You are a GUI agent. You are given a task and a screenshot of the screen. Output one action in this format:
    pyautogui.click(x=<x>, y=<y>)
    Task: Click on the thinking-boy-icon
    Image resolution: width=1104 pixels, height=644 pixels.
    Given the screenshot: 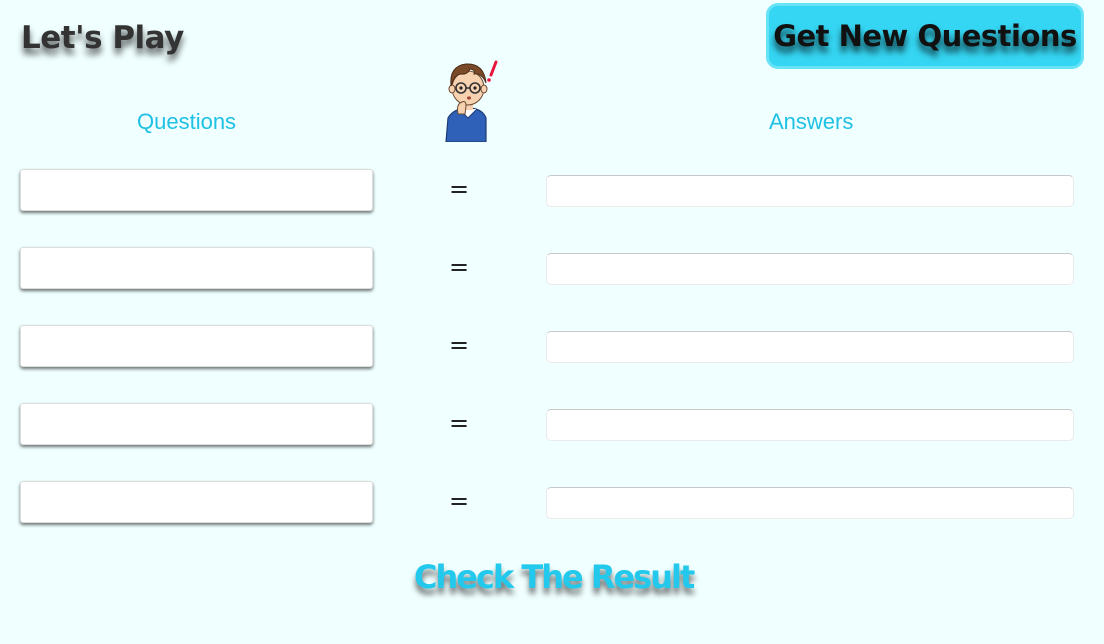 What is the action you would take?
    pyautogui.click(x=468, y=99)
    